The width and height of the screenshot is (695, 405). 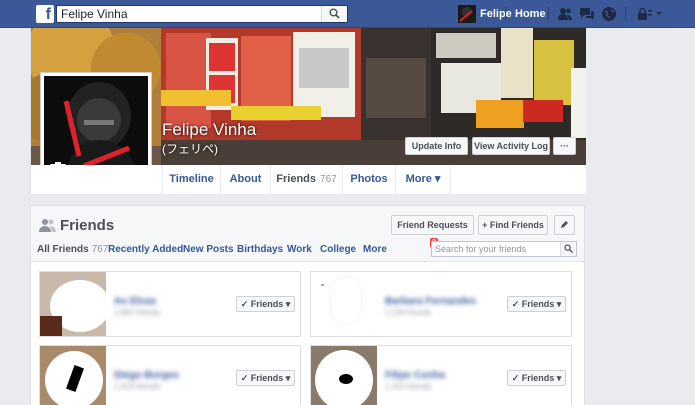 I want to click on friend-card: Diego Borges 1,018 friends ✓ Friends ▾, so click(x=170, y=375).